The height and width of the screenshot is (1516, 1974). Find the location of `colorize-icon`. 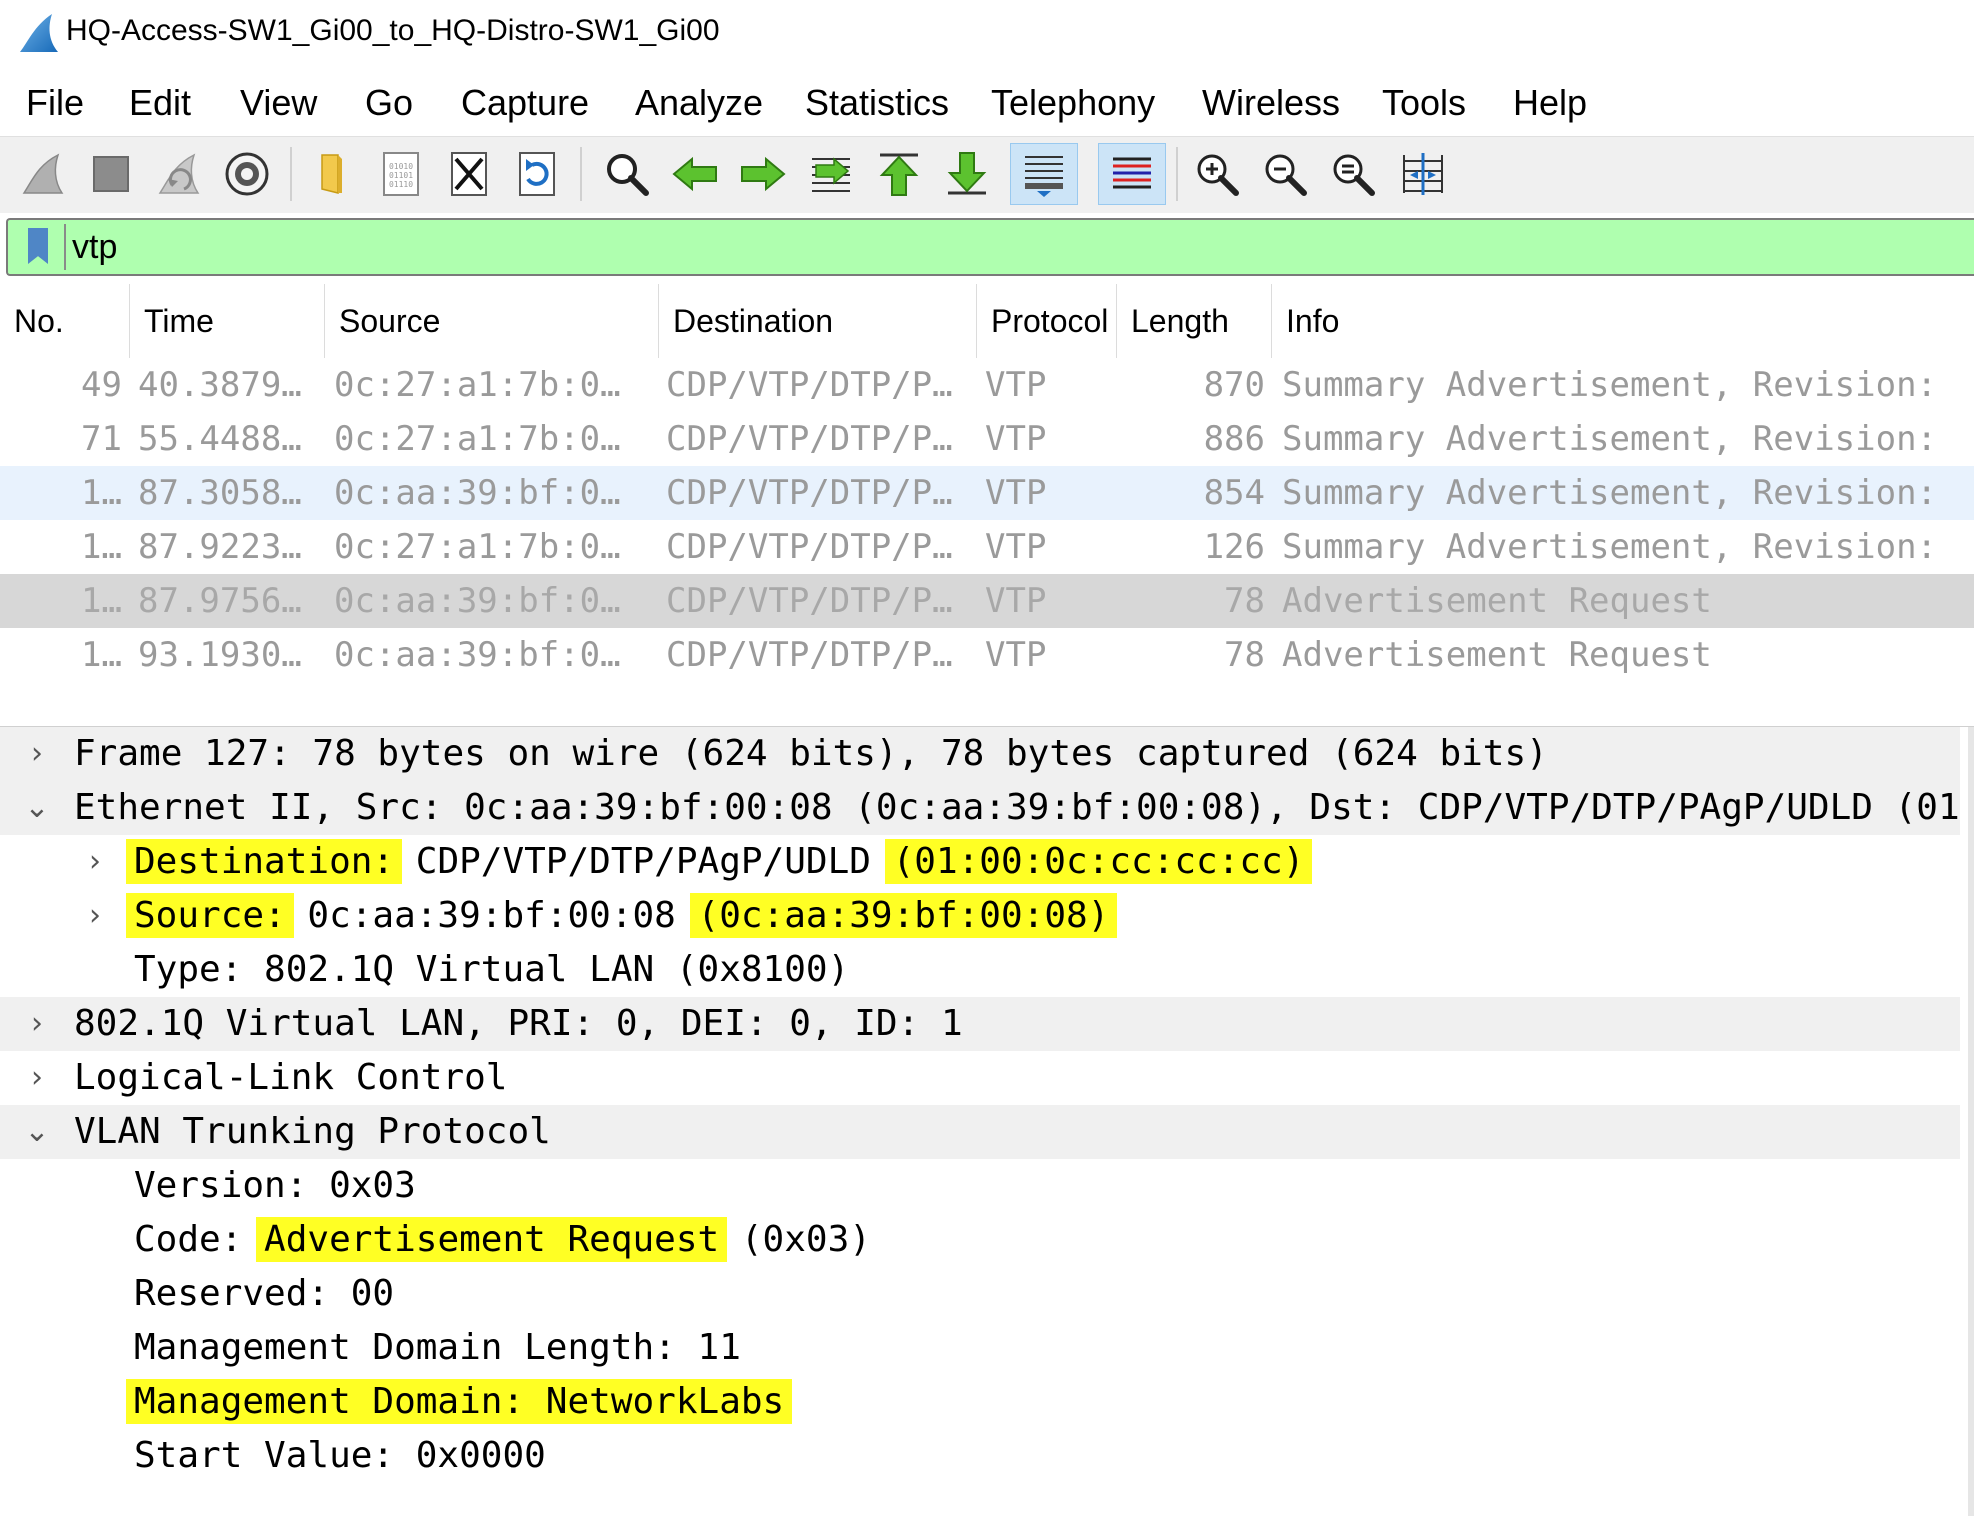

colorize-icon is located at coordinates (1132, 174).